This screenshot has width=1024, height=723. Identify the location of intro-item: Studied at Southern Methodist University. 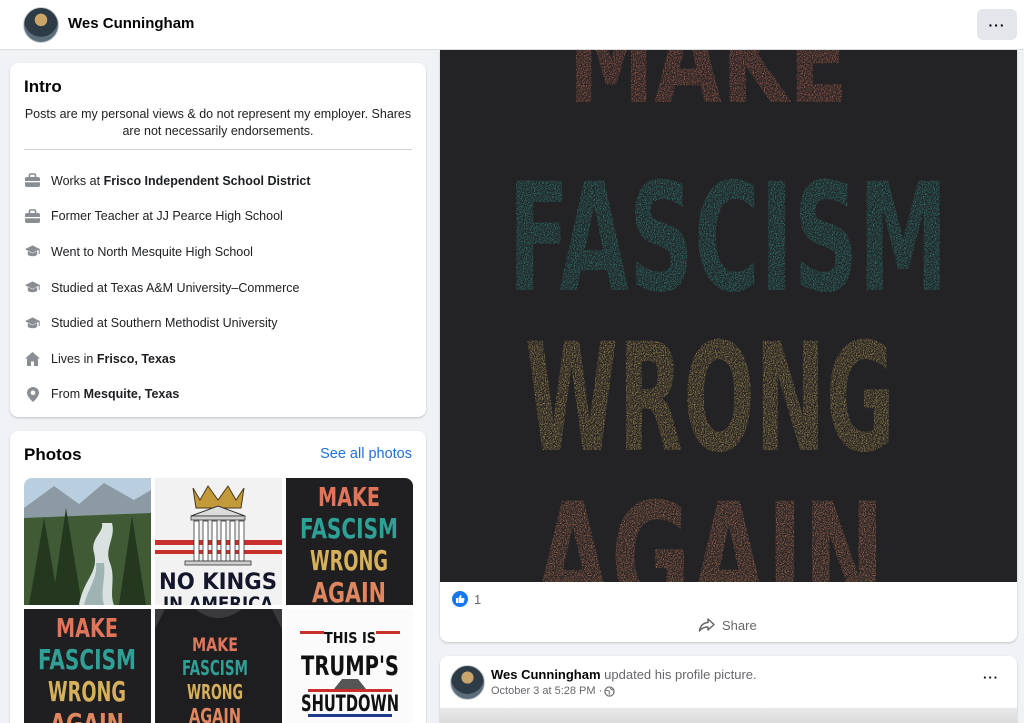
(219, 323).